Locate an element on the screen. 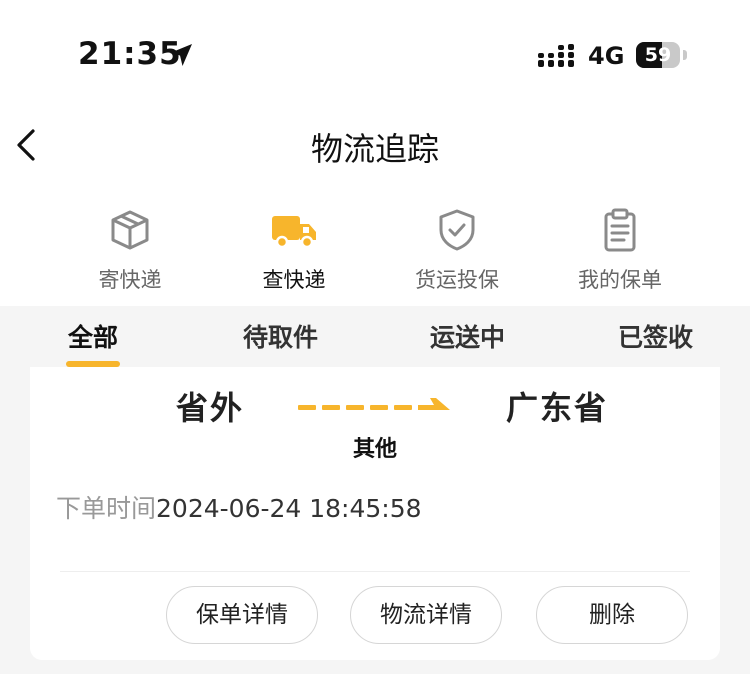 The width and height of the screenshot is (750, 674). divider is located at coordinates (375, 571).